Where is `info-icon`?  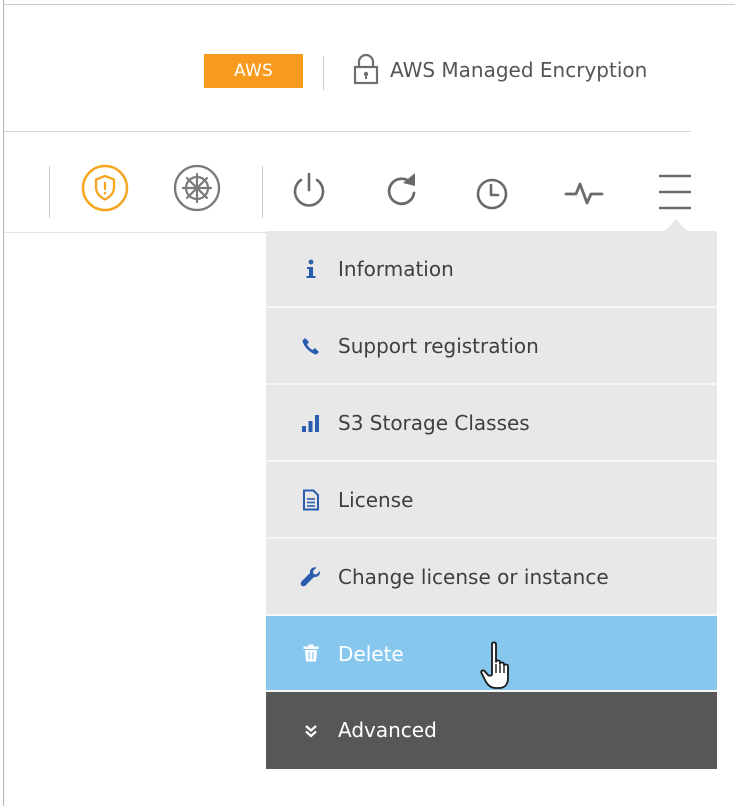
info-icon is located at coordinates (311, 268).